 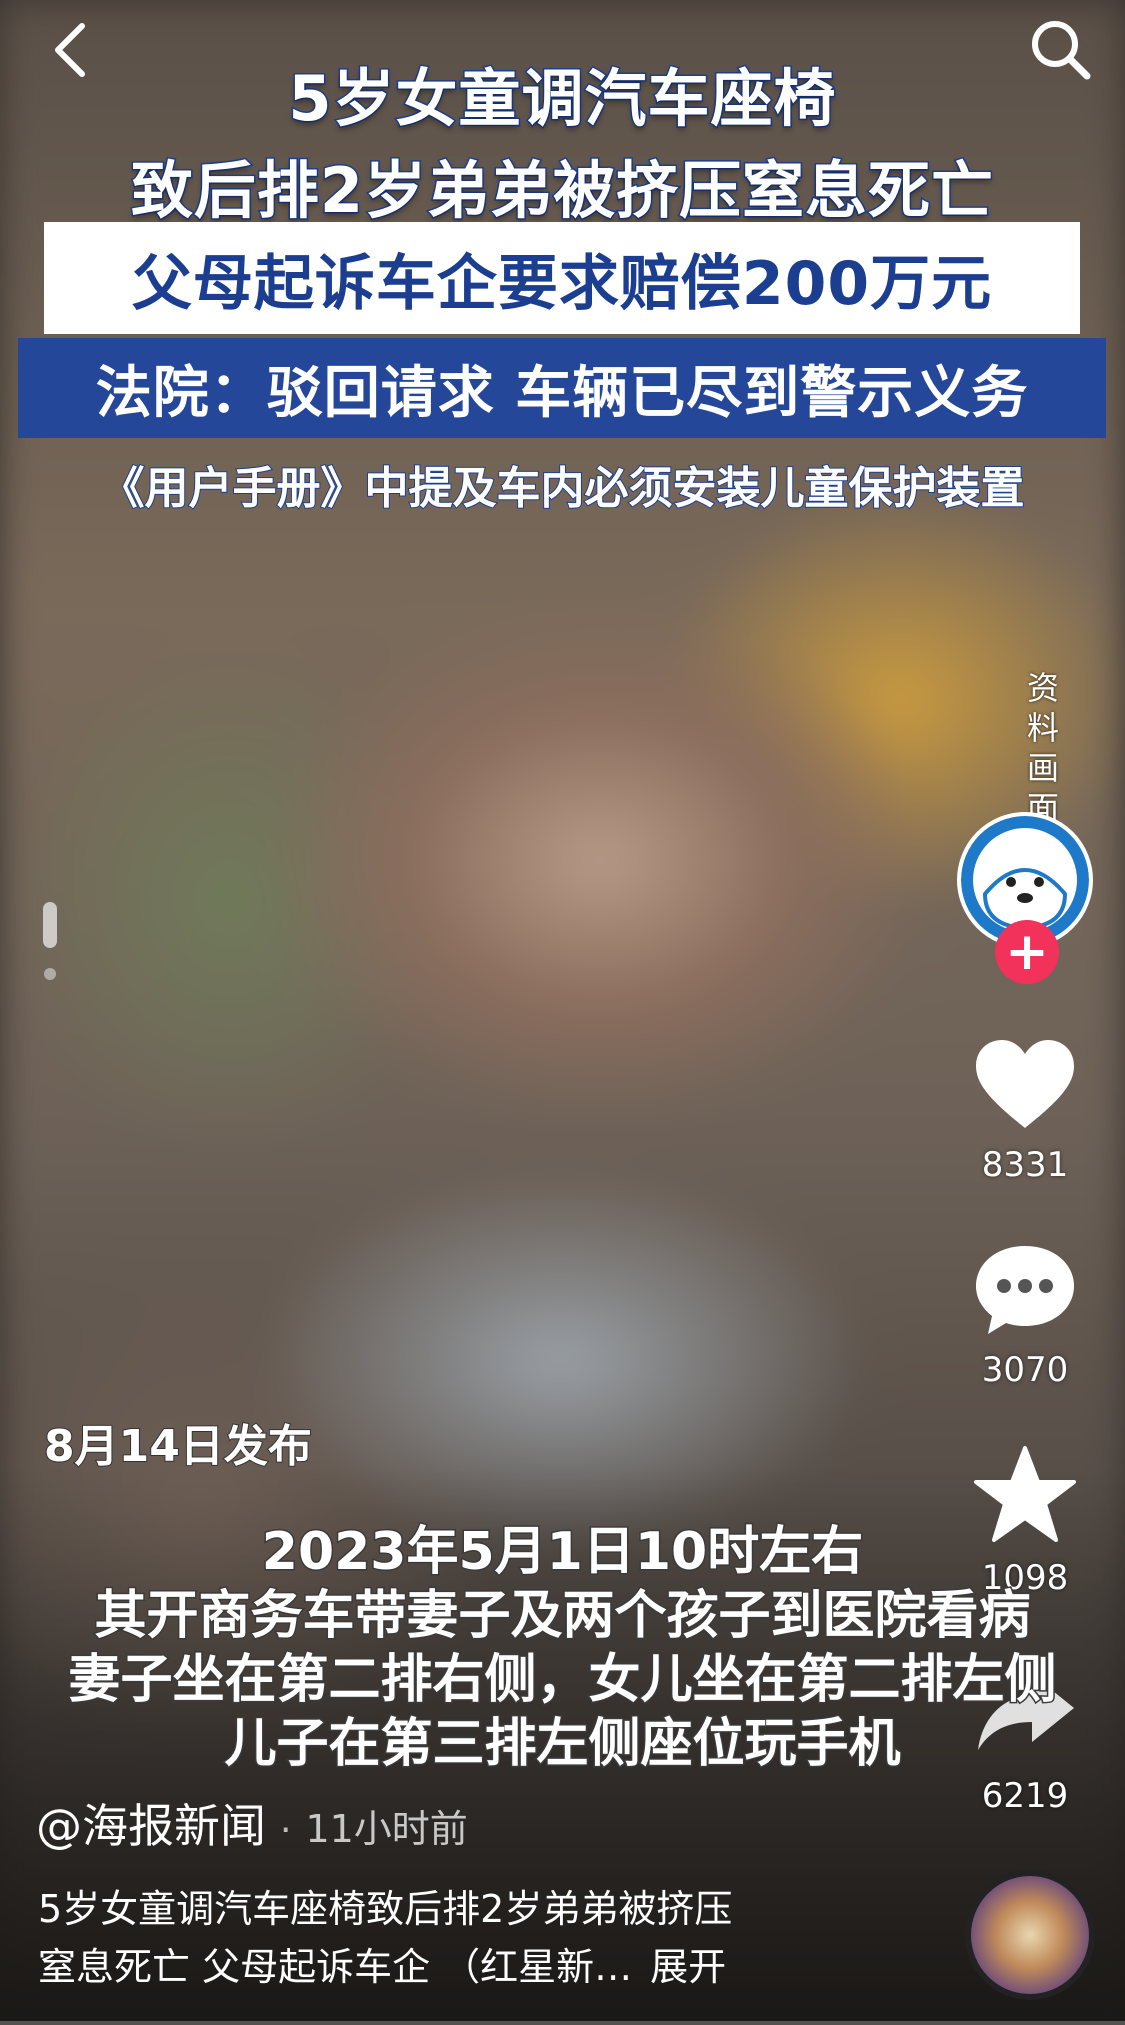 I want to click on author-row: @海报新闻 · 11小时前, so click(x=252, y=1823).